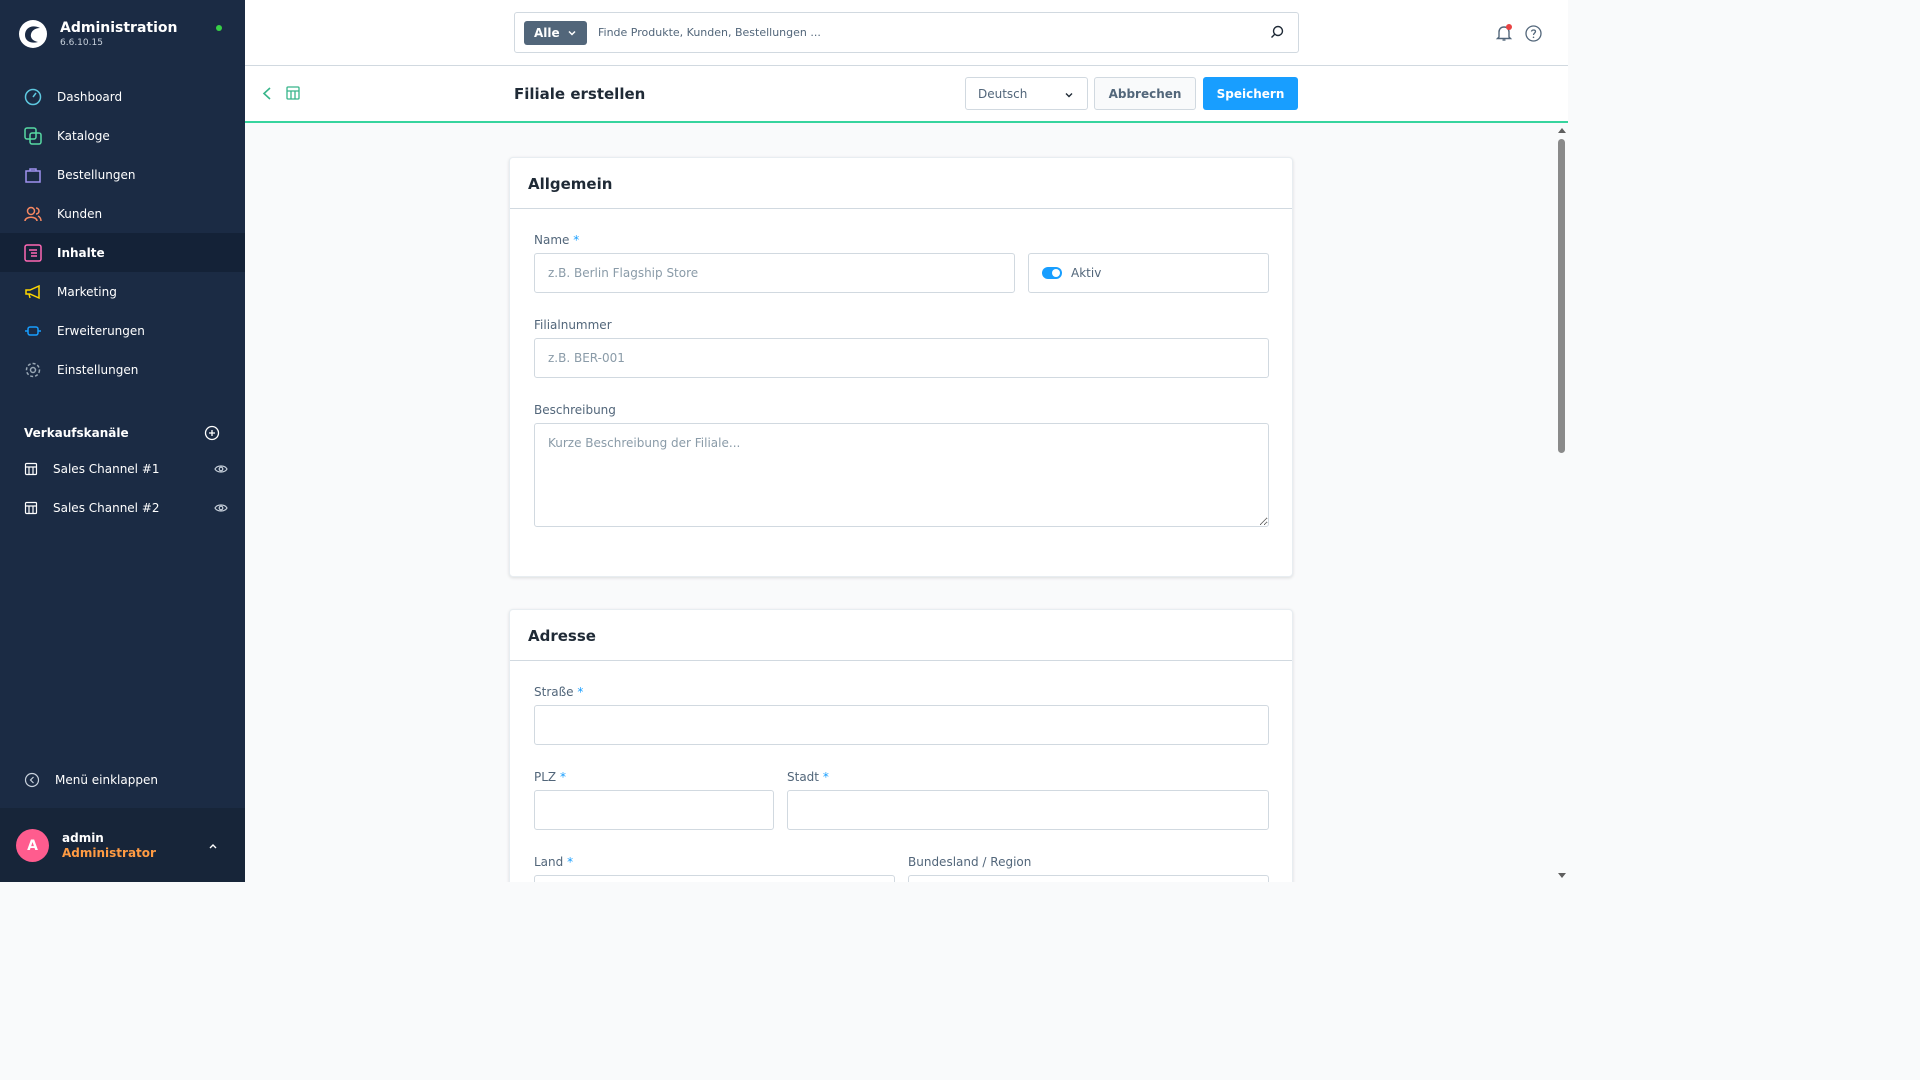 This screenshot has height=1080, width=1920. Describe the element at coordinates (928, 32) in the screenshot. I see `search-input` at that location.